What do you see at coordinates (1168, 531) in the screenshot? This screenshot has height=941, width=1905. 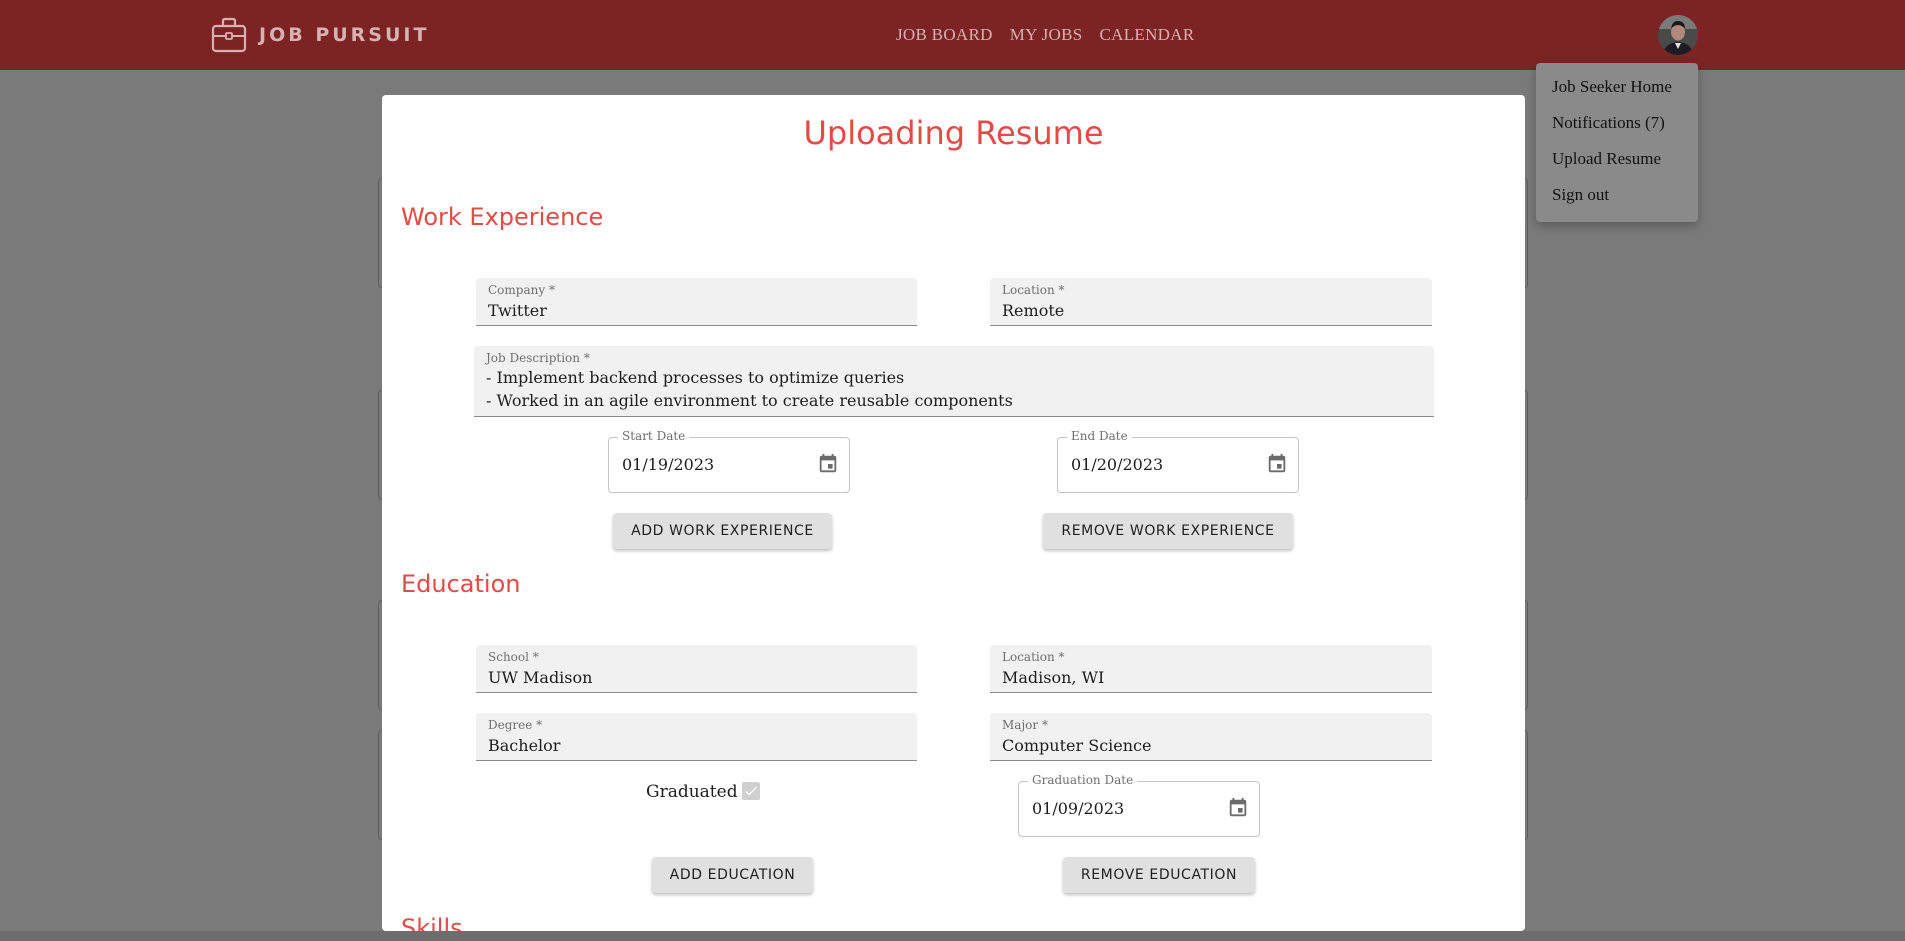 I see `remove-work-experience-button: REMOVE WORK EXPERIENCE` at bounding box center [1168, 531].